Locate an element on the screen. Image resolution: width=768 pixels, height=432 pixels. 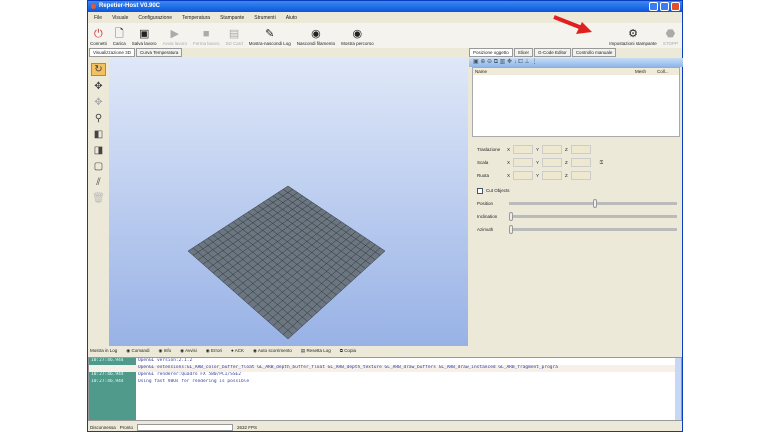
view-iso-icon: ▢ is located at coordinates (98, 166).